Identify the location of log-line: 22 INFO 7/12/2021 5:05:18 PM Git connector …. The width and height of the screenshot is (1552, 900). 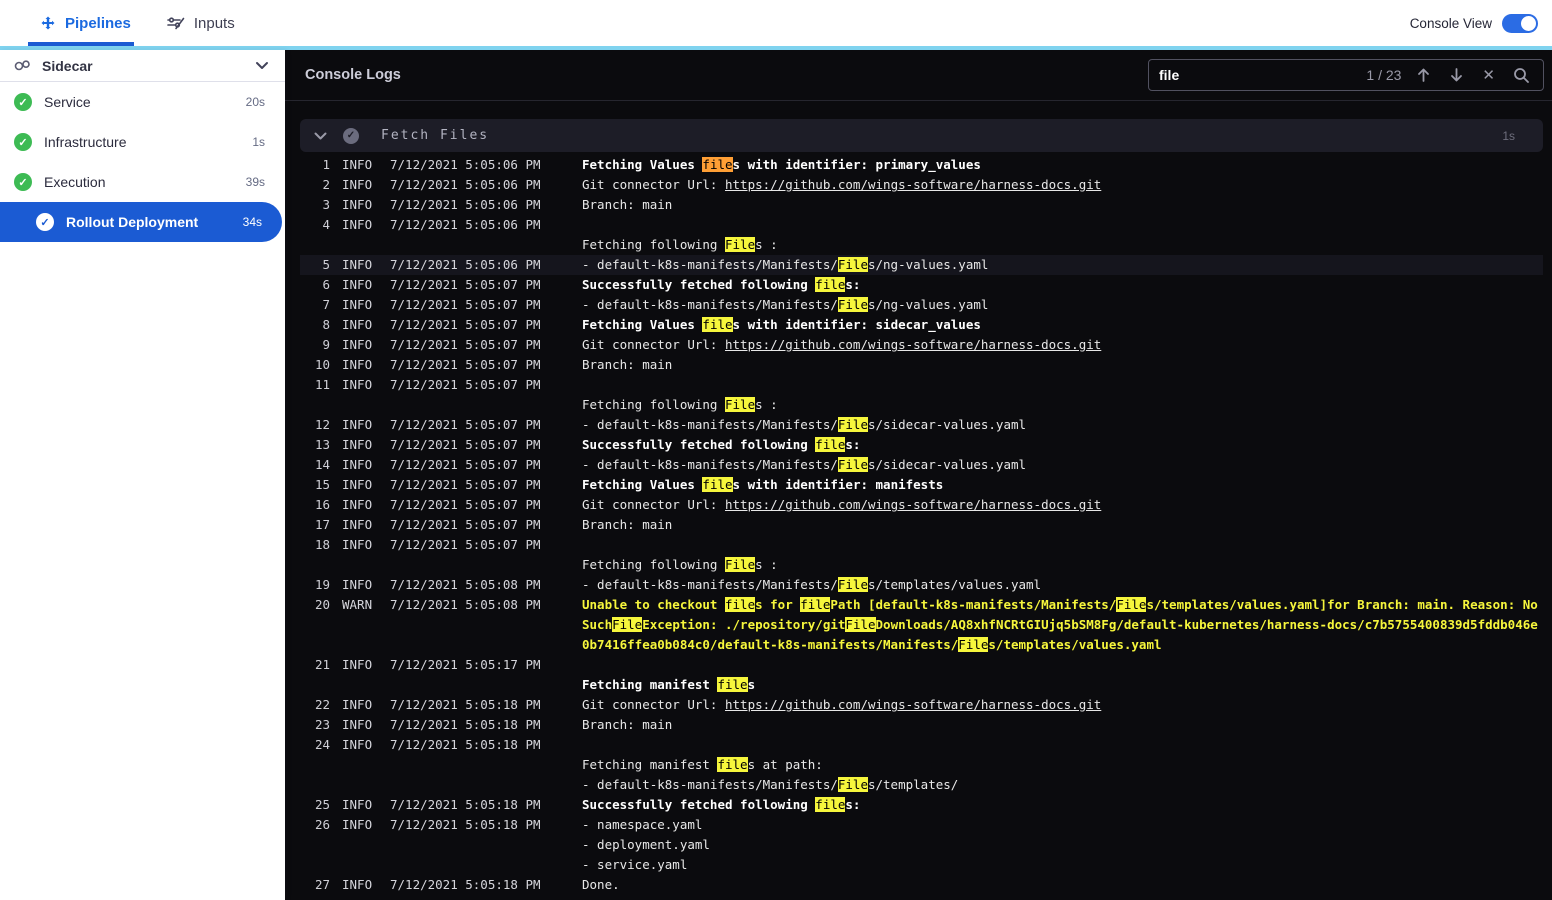
(708, 704).